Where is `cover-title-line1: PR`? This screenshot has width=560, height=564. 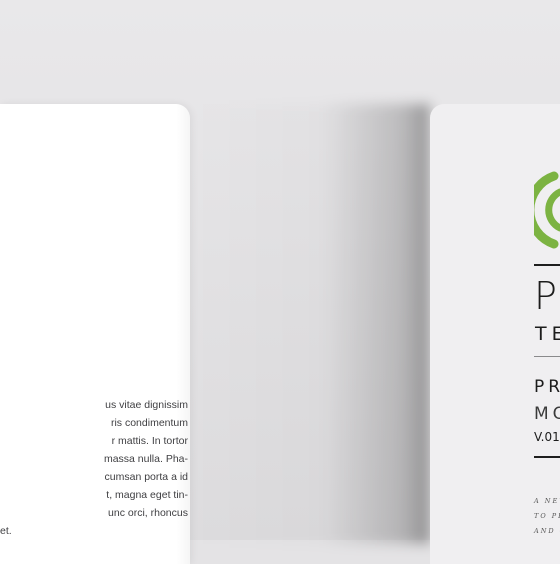
cover-title-line1: PR is located at coordinates (547, 387).